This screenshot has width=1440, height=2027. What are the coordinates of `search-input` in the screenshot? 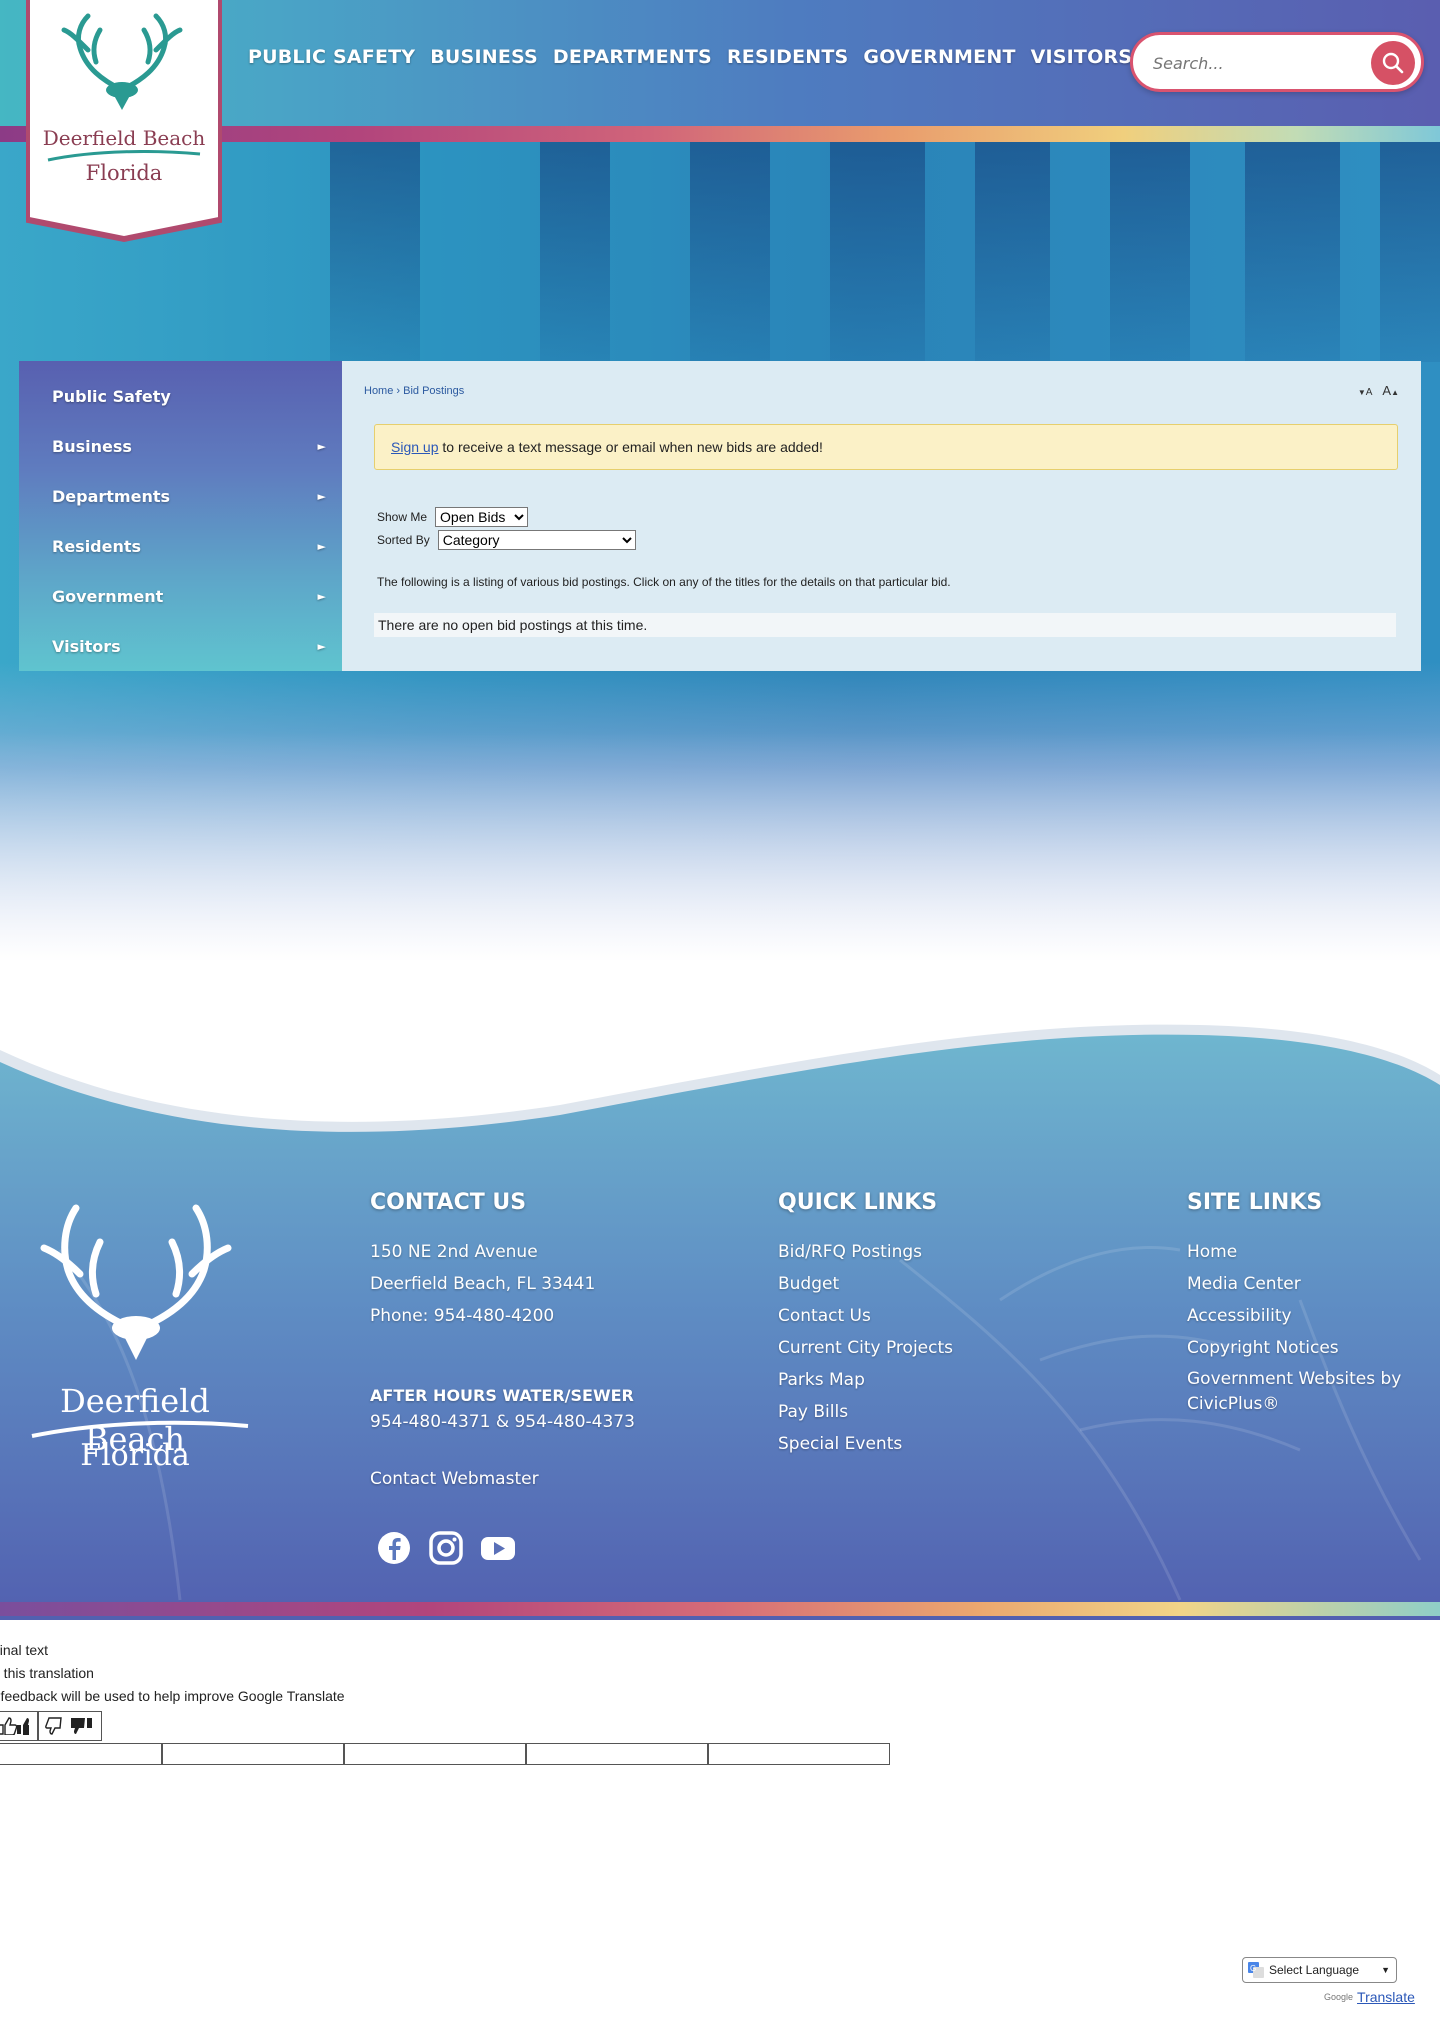 It's located at (1253, 63).